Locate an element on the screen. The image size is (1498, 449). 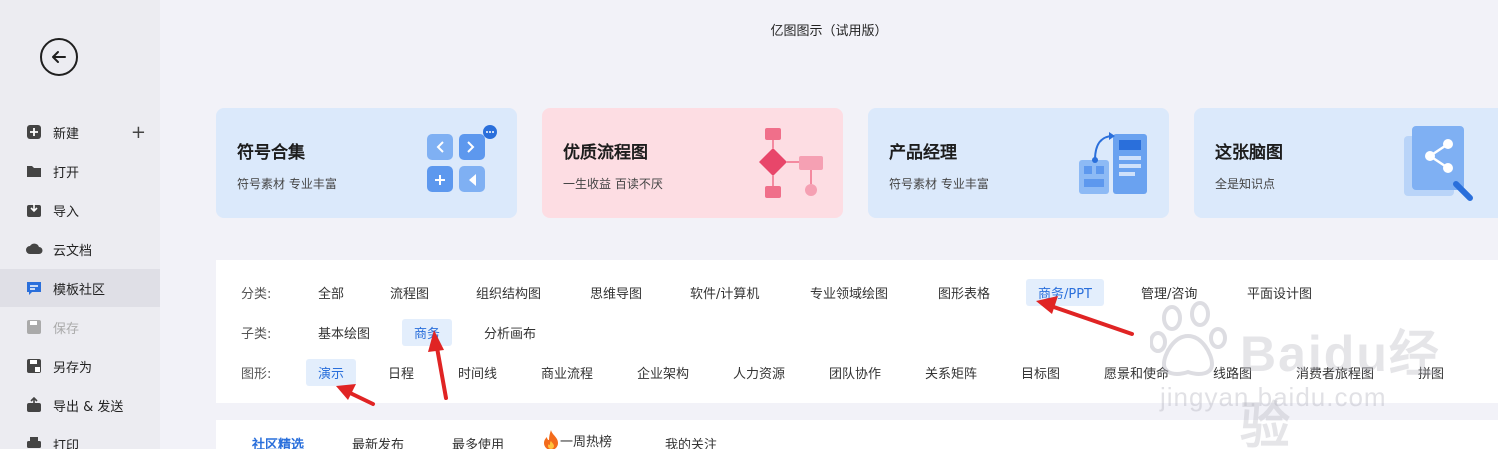
cloud-icon is located at coordinates (34, 249).